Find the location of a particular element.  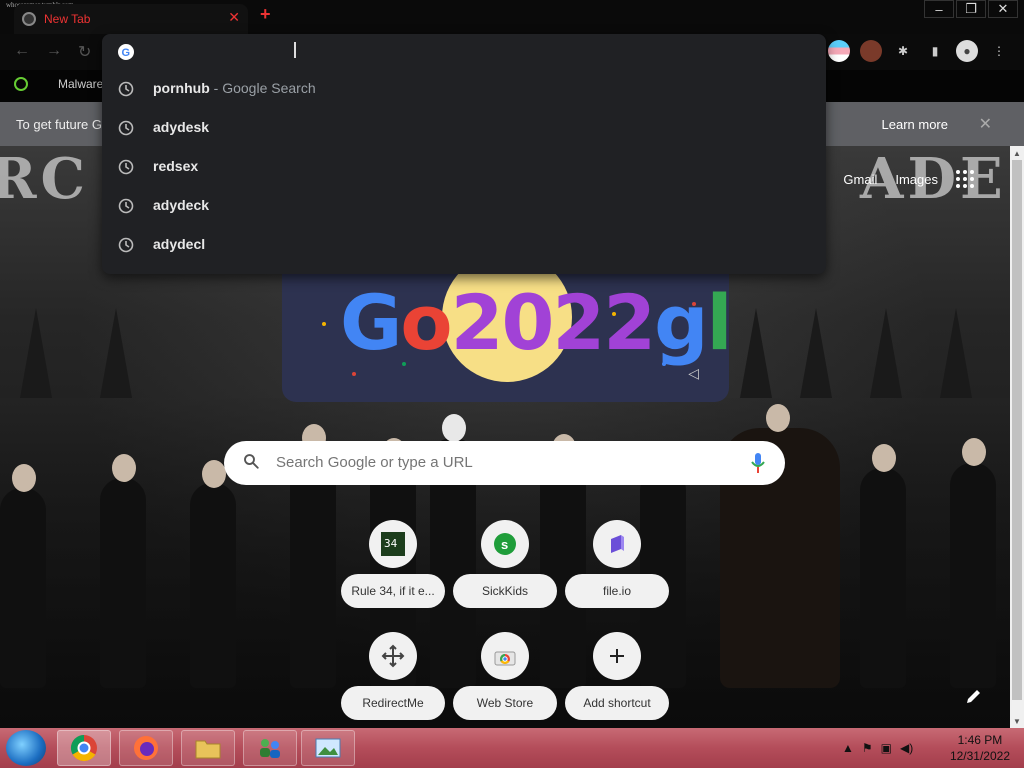

restore-button: ❐ is located at coordinates (971, 9).